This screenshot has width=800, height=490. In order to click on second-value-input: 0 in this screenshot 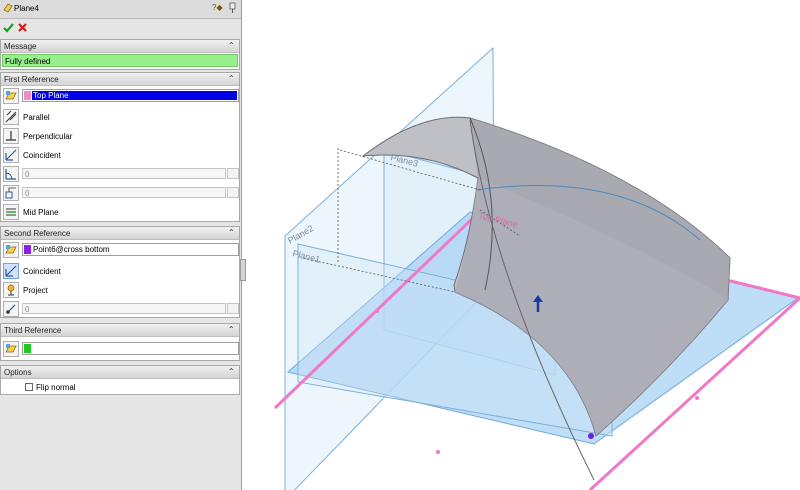, I will do `click(124, 308)`.